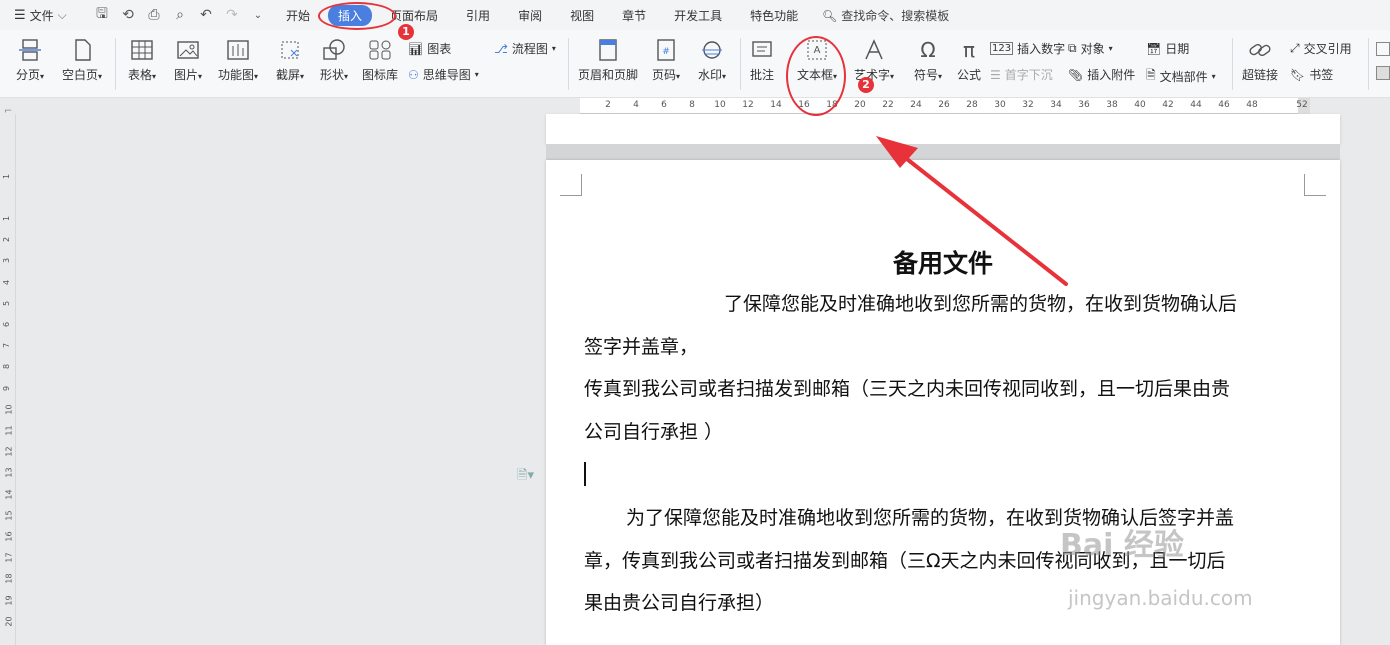  I want to click on baidu-watermark-url: jingyan.baidu.com, so click(1160, 598).